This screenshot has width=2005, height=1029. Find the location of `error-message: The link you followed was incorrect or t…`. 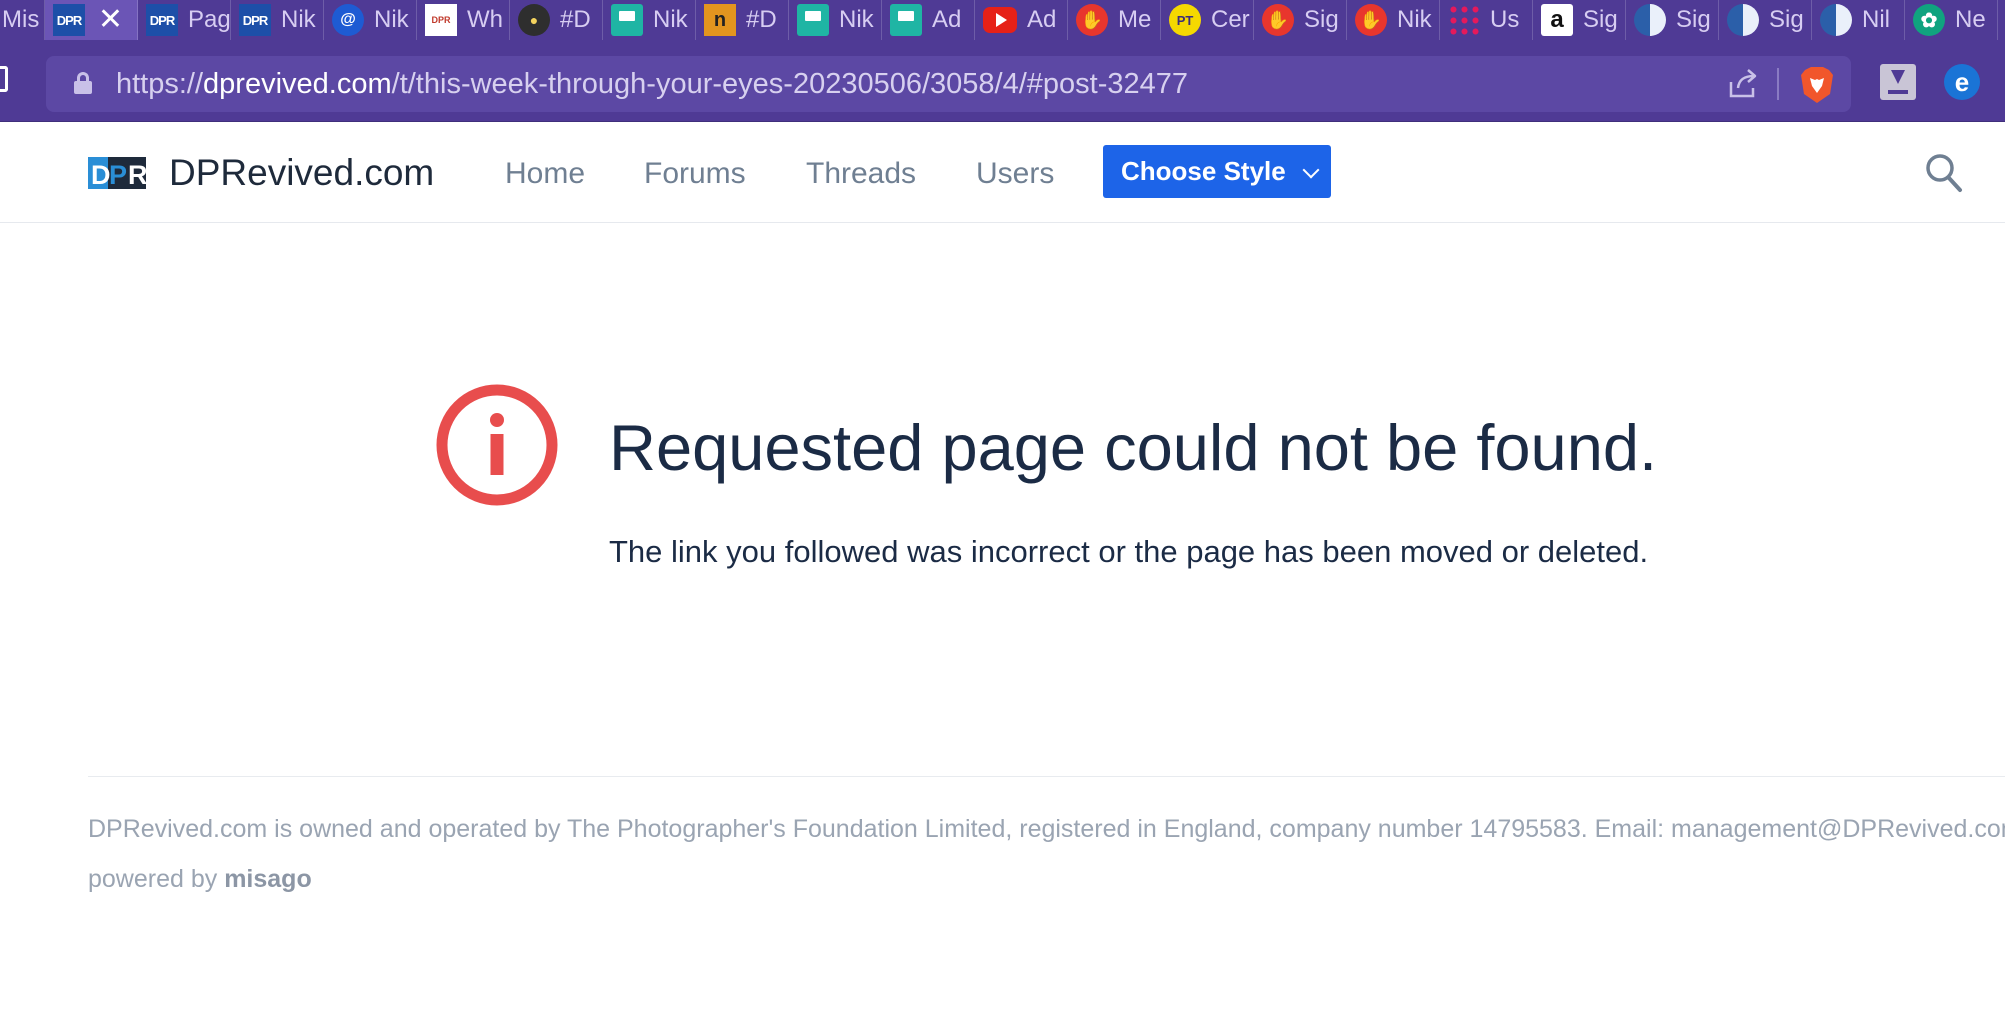

error-message: The link you followed was incorrect or t… is located at coordinates (1129, 551).